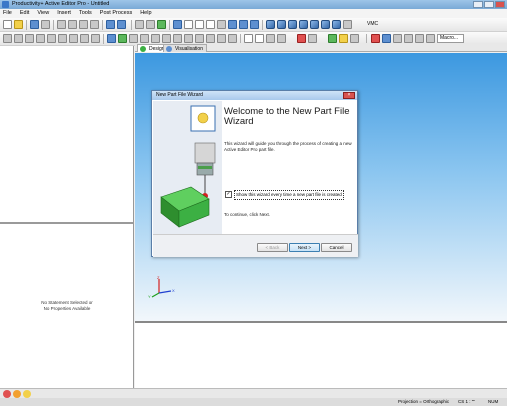 This screenshot has width=507, height=406. Describe the element at coordinates (64, 13) in the screenshot. I see `menu-insert: Insert` at that location.